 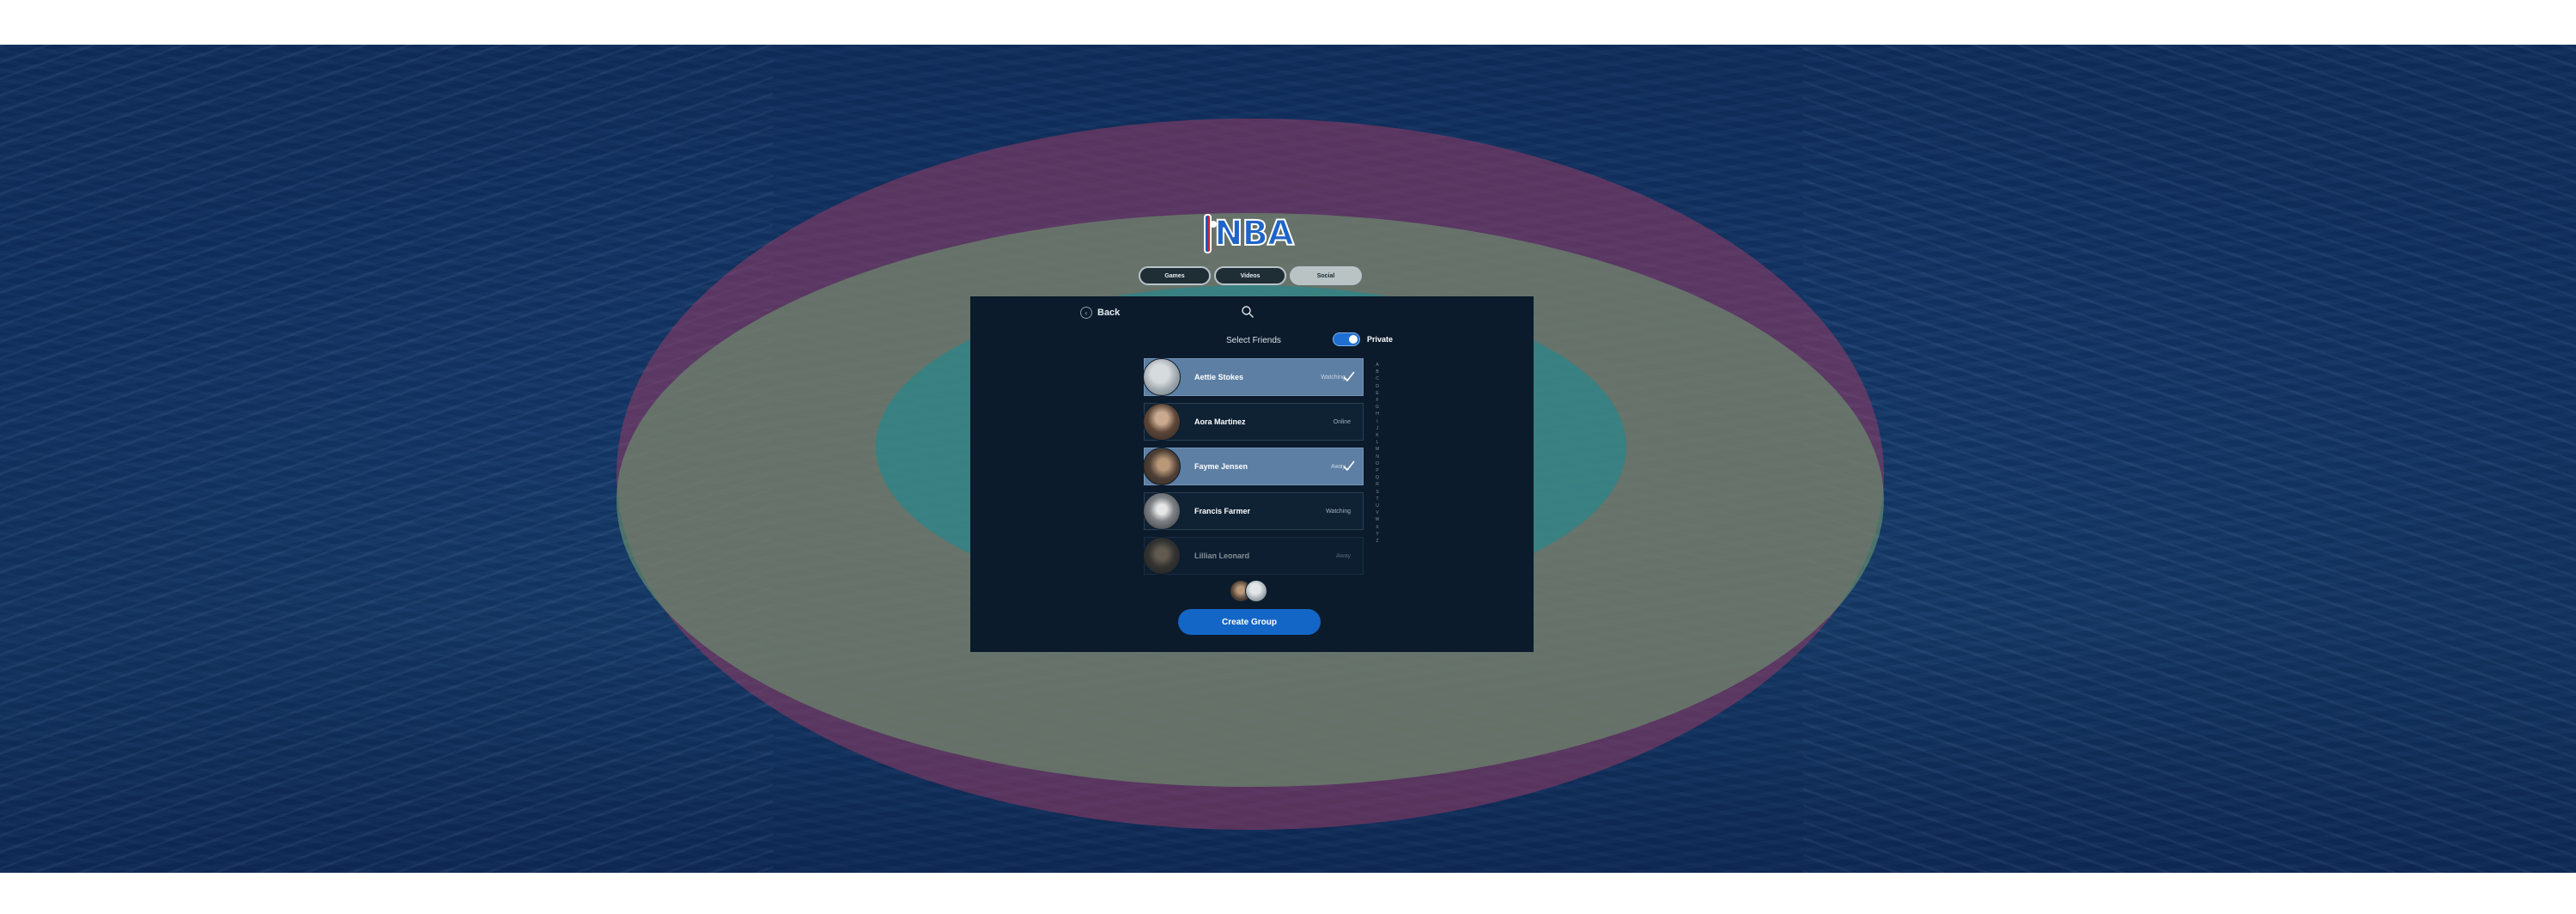 I want to click on back-button: ‹ Back, so click(x=1100, y=313).